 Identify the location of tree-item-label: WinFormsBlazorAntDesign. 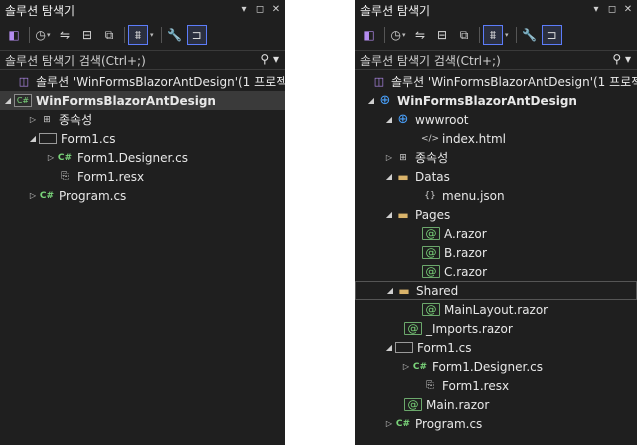
(487, 100).